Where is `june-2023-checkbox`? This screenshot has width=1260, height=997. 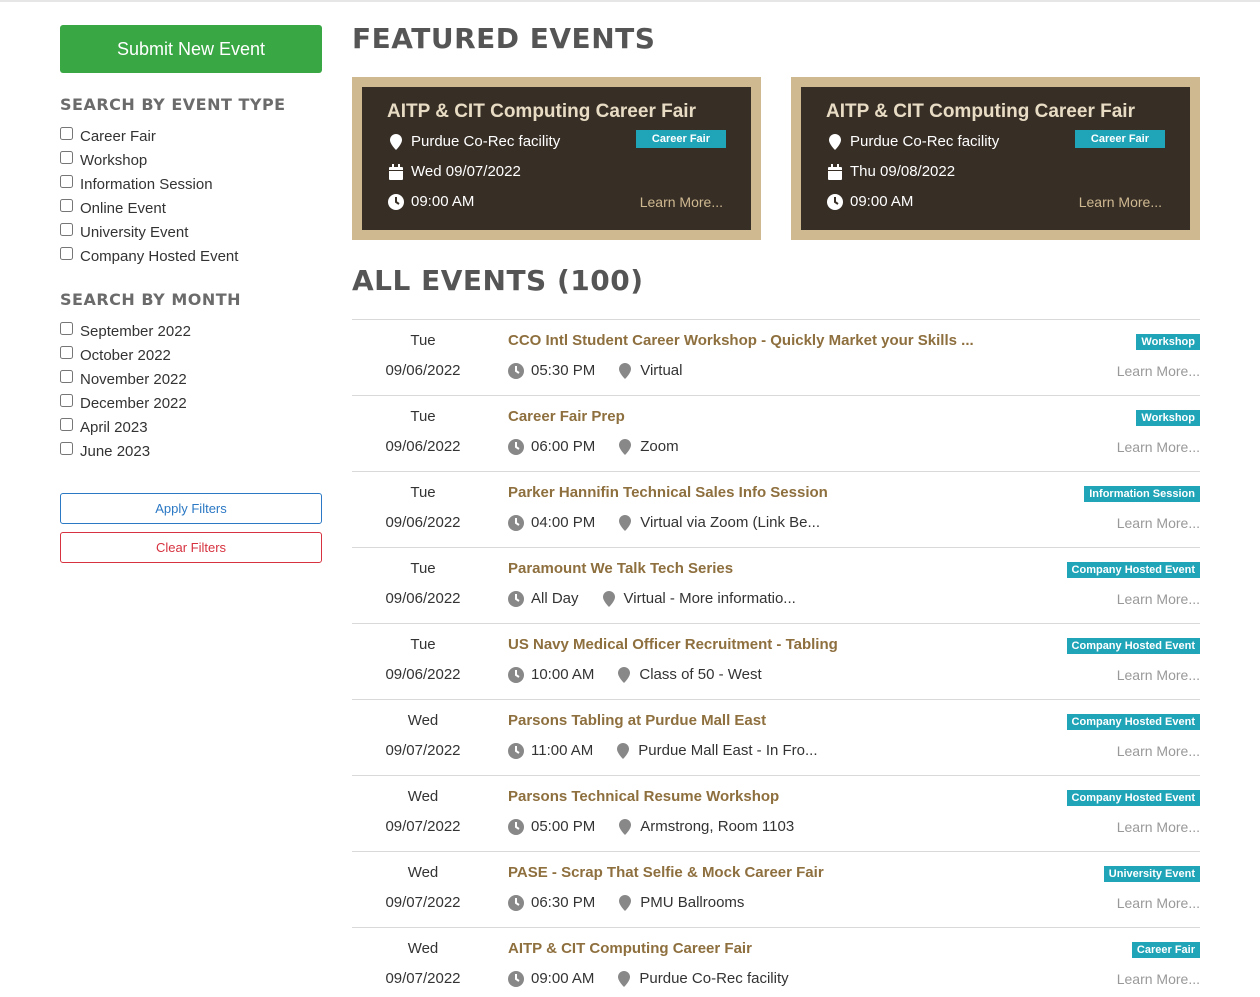
june-2023-checkbox is located at coordinates (66, 448).